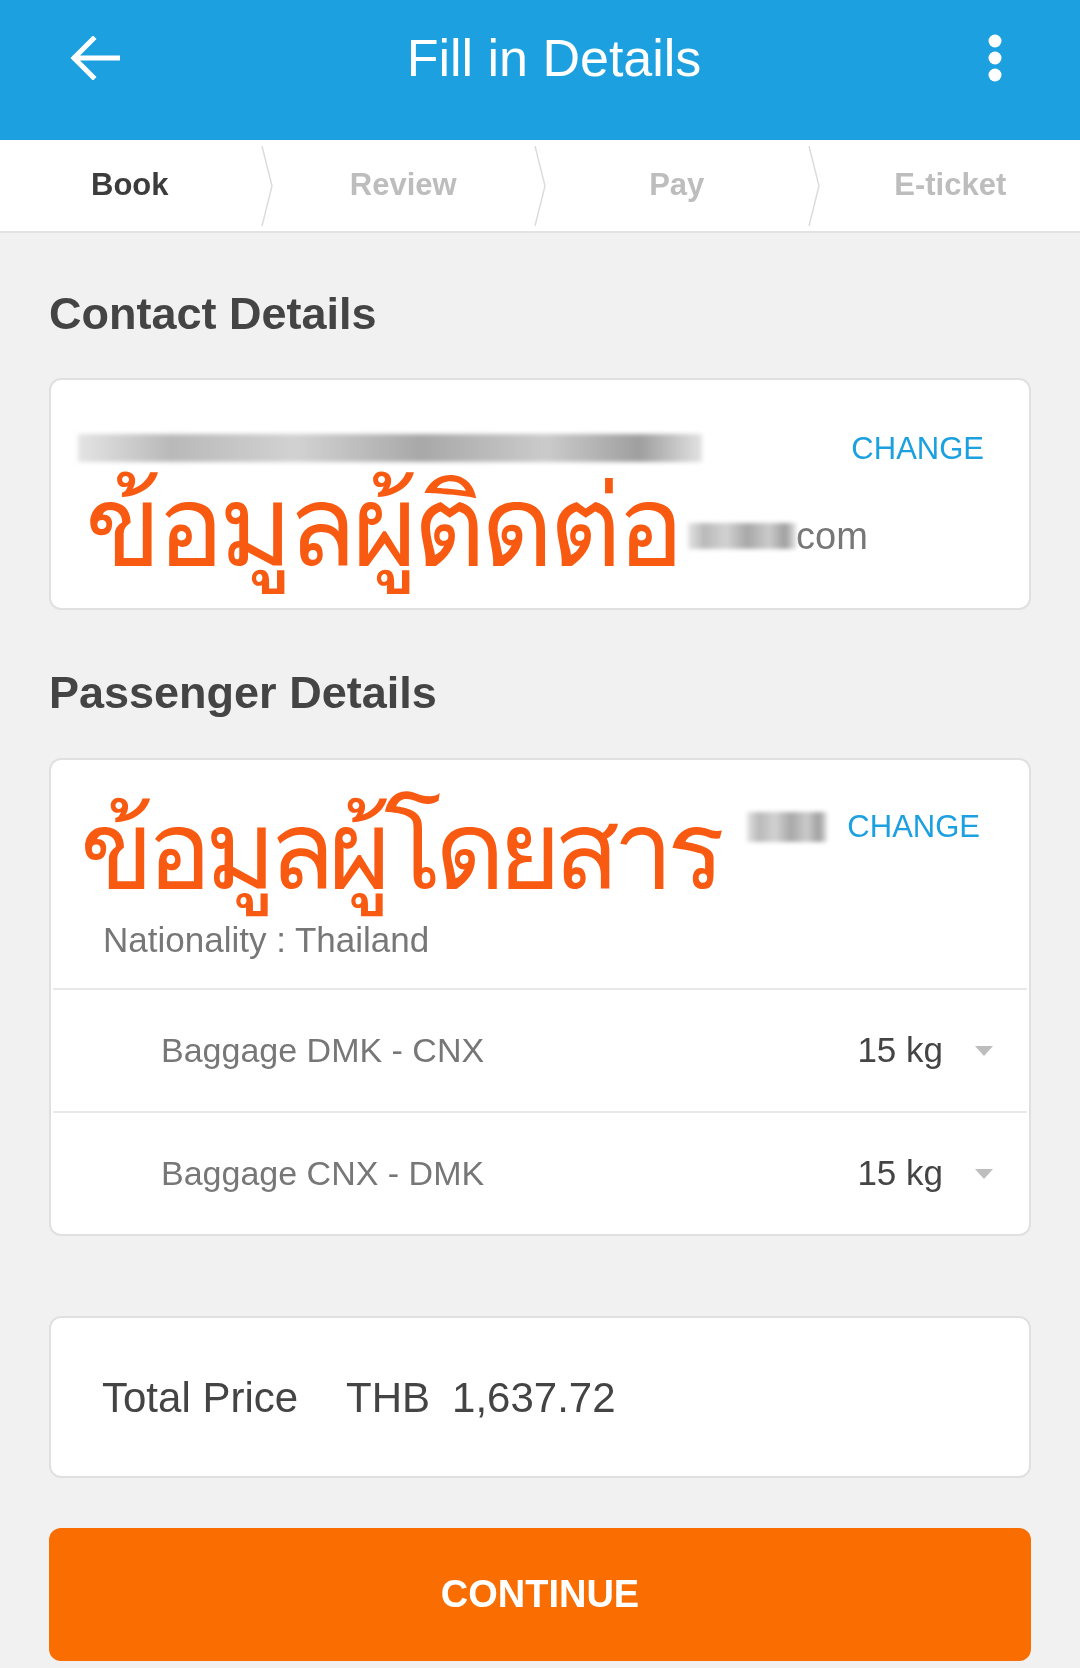  I want to click on section-heading: Passenger Details, so click(243, 692).